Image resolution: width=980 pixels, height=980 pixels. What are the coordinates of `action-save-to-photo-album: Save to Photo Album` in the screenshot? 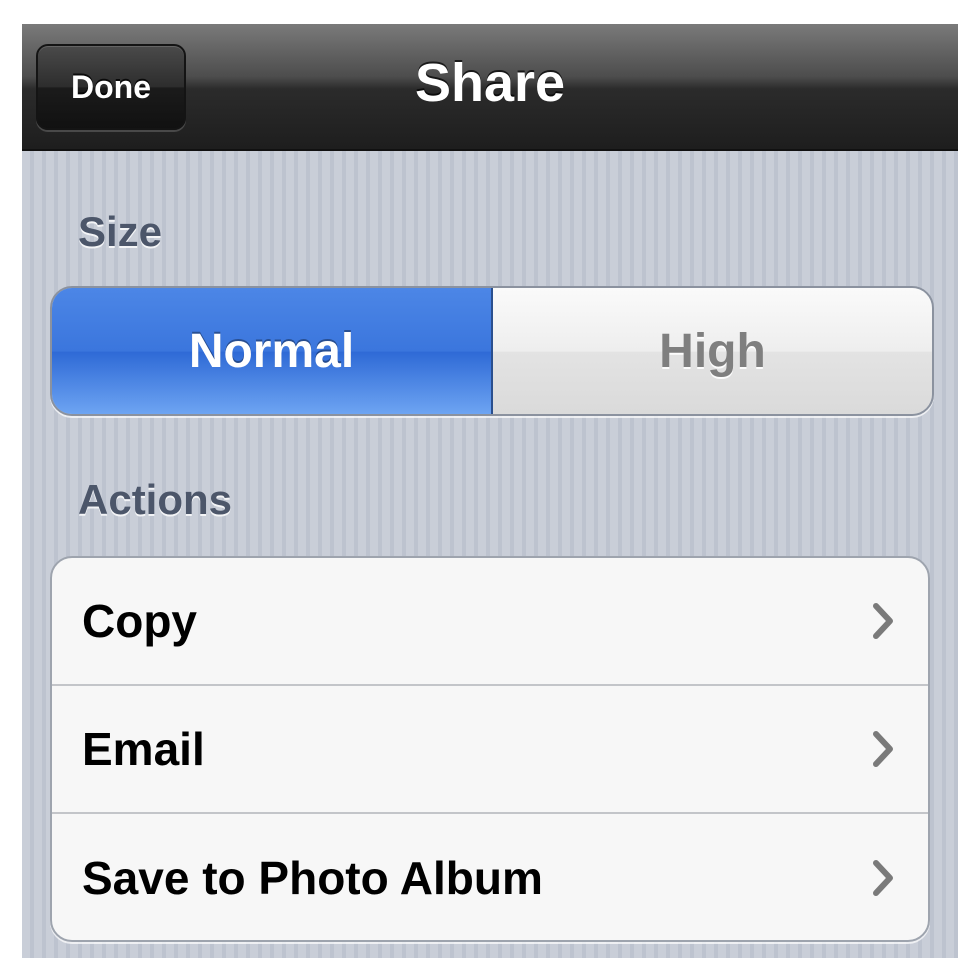 It's located at (490, 877).